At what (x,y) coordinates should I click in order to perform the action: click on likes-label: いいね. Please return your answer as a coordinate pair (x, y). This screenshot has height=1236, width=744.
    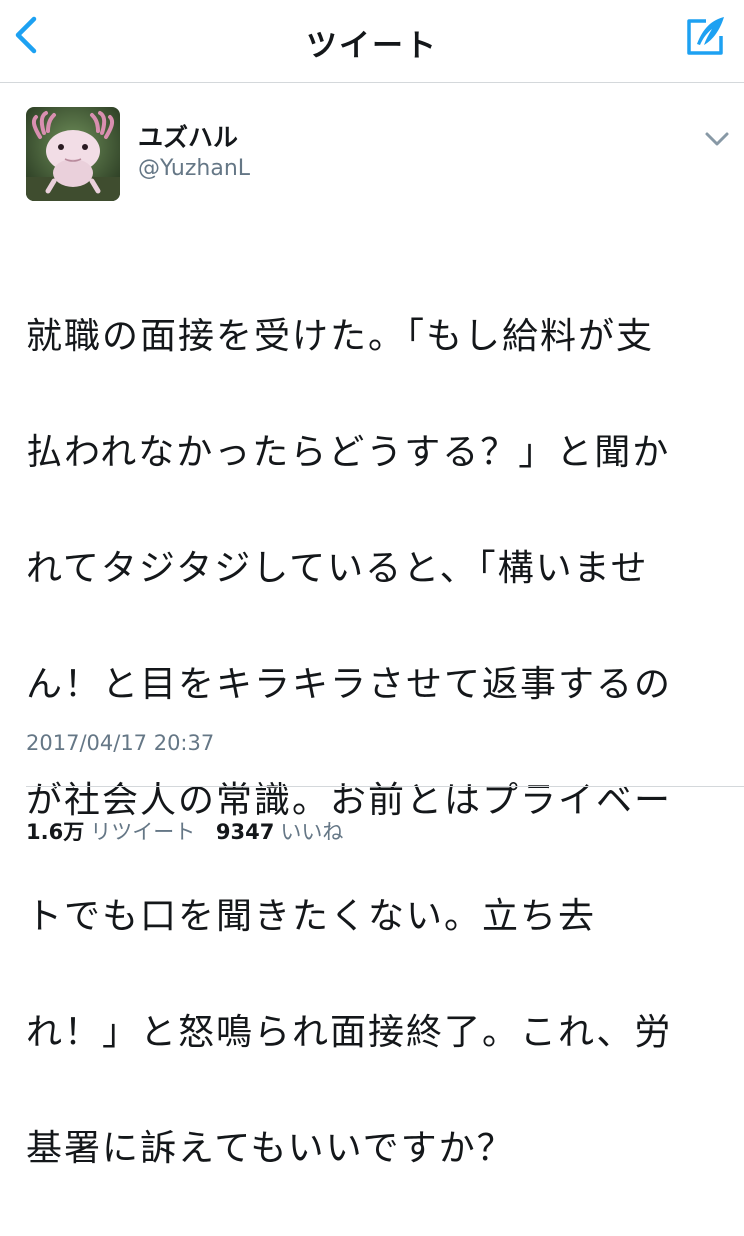
    Looking at the image, I should click on (312, 832).